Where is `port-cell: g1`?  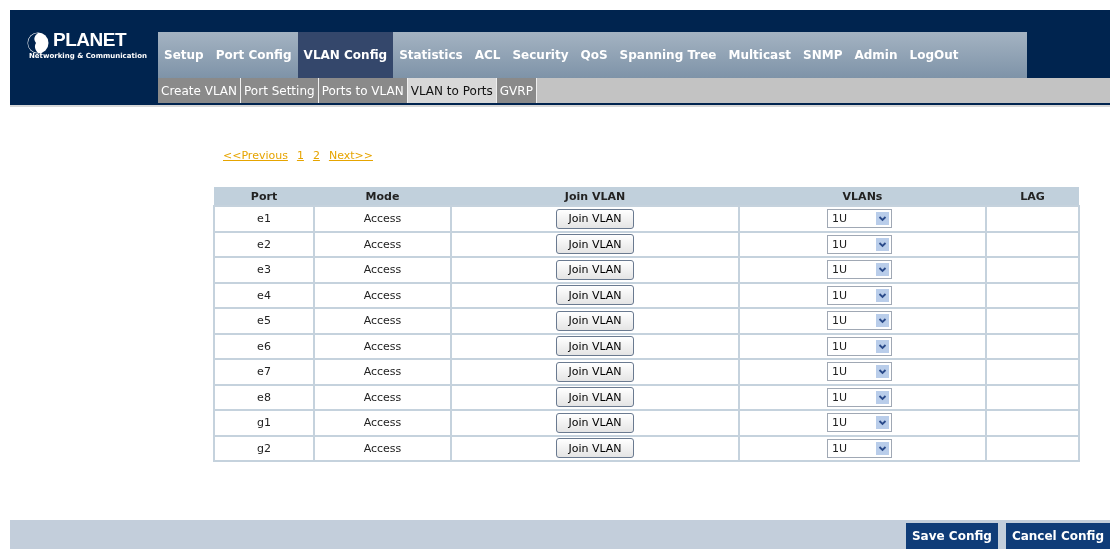
port-cell: g1 is located at coordinates (264, 423).